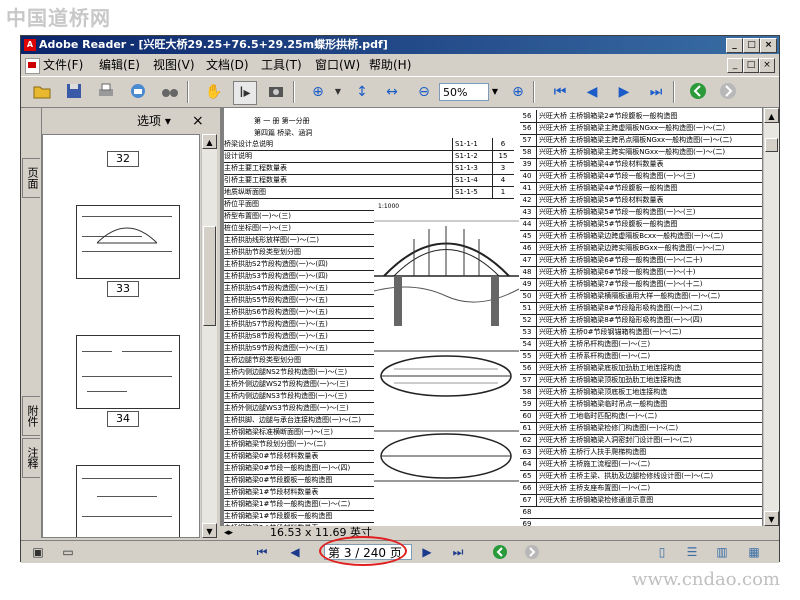 This screenshot has width=800, height=600. Describe the element at coordinates (648, 368) in the screenshot. I see `row-title: 兴旺大桥 主桥钢箱梁底板加劲肋工地连接构造` at that location.